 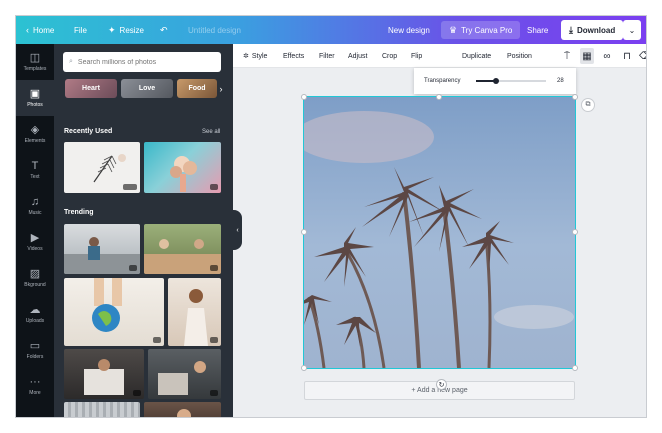 I want to click on collapse-panel-button: ‹, so click(x=237, y=230).